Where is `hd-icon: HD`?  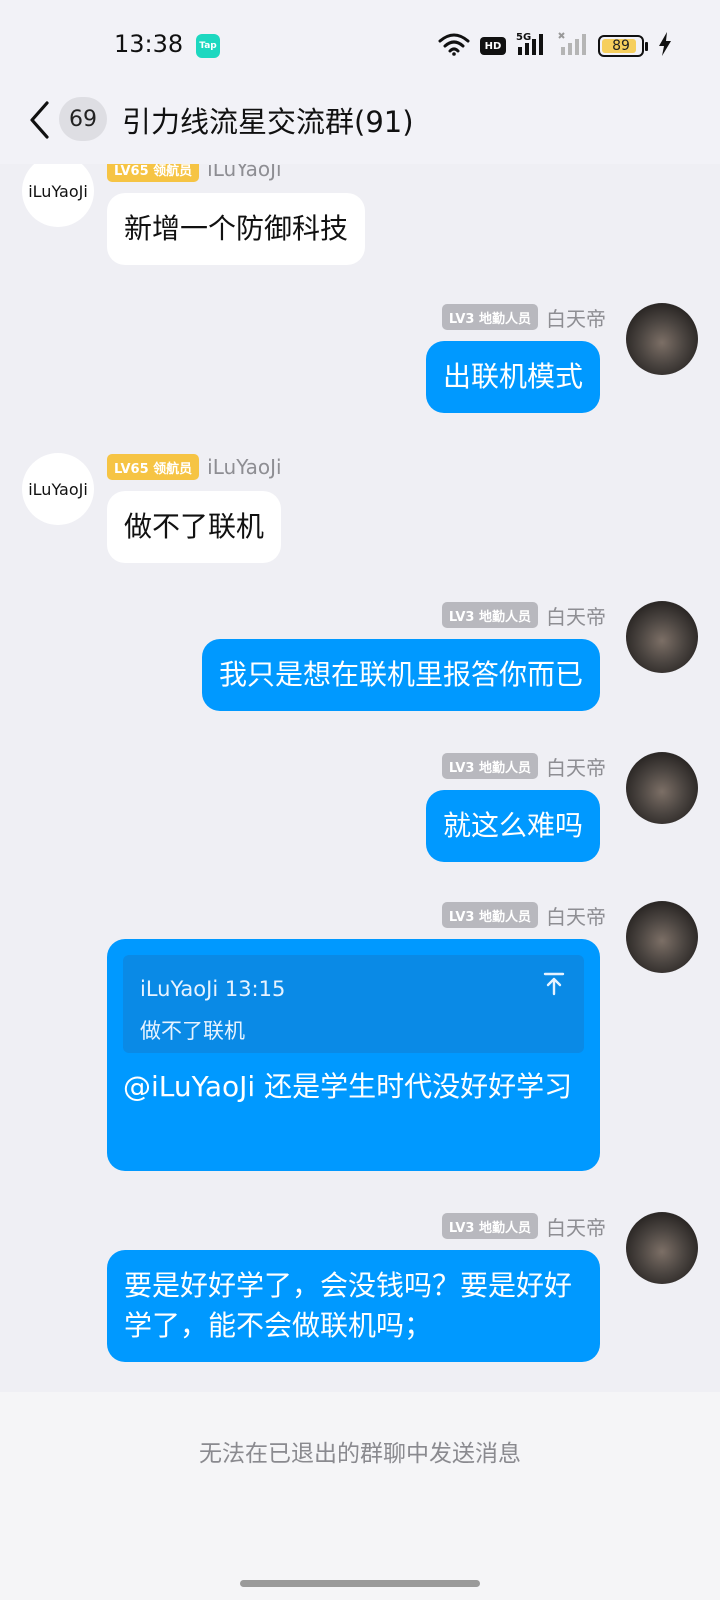
hd-icon: HD is located at coordinates (493, 46).